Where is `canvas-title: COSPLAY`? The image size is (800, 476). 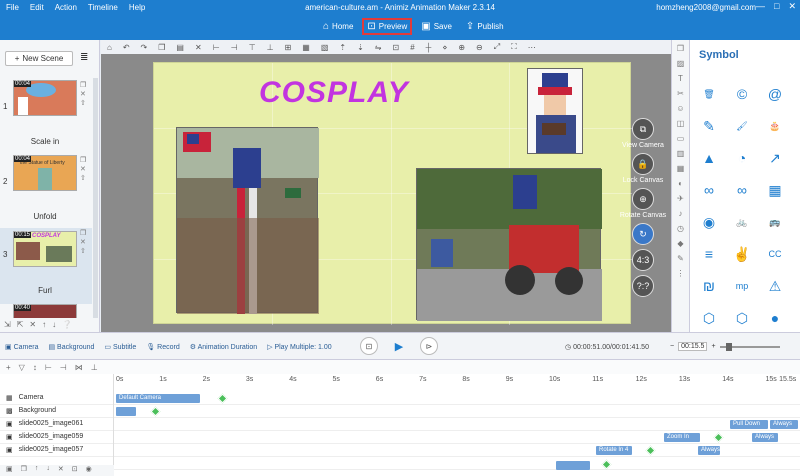
canvas-title: COSPLAY is located at coordinates (334, 93).